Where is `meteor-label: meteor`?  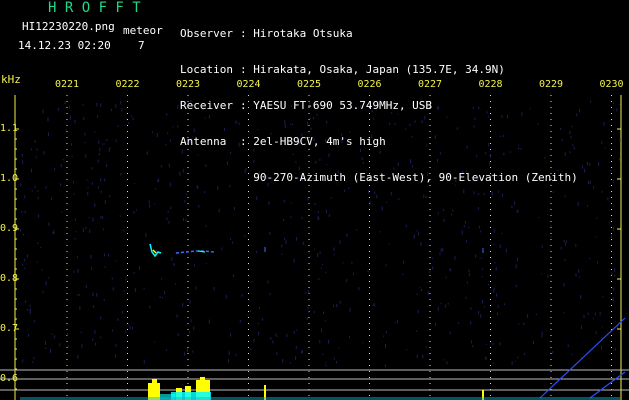 meteor-label: meteor is located at coordinates (143, 30).